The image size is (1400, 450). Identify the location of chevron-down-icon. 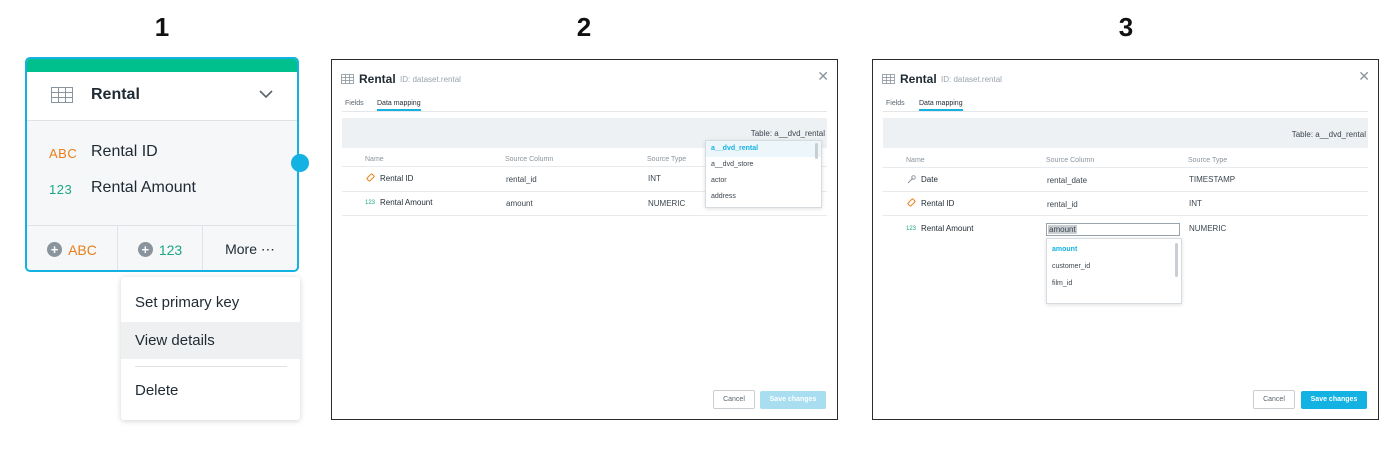
(266, 94).